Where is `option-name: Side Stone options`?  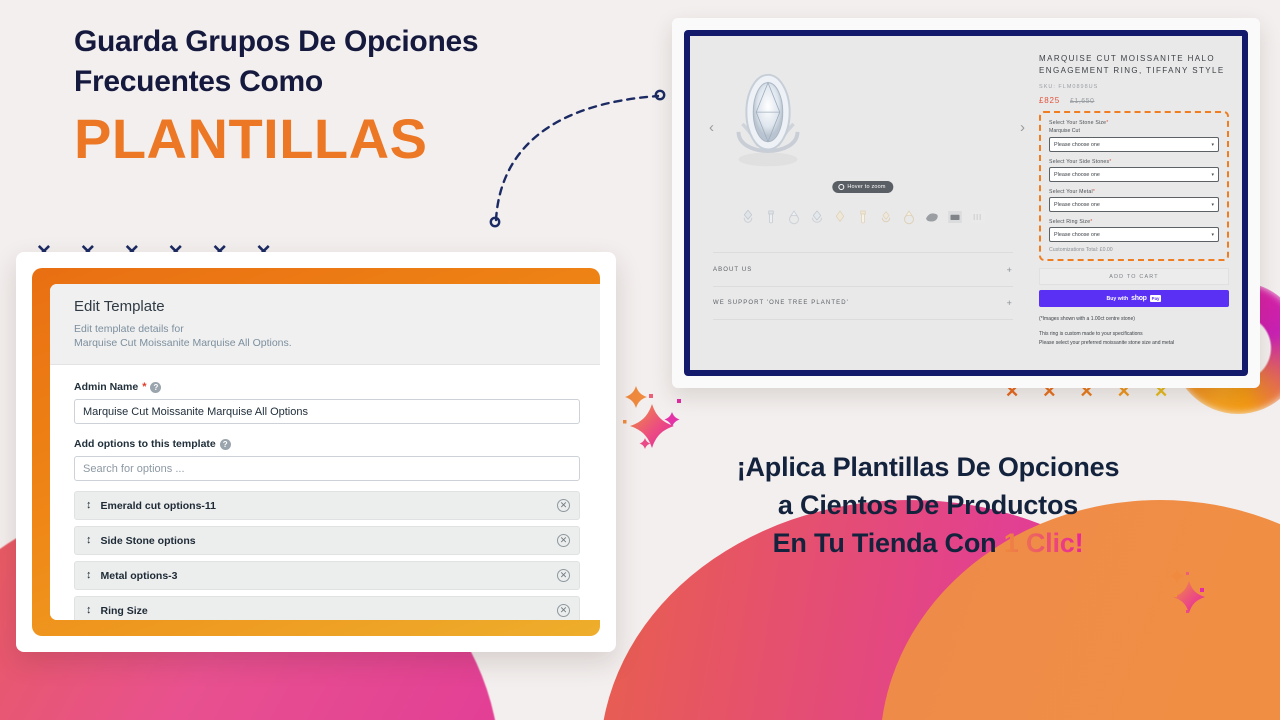 option-name: Side Stone options is located at coordinates (148, 540).